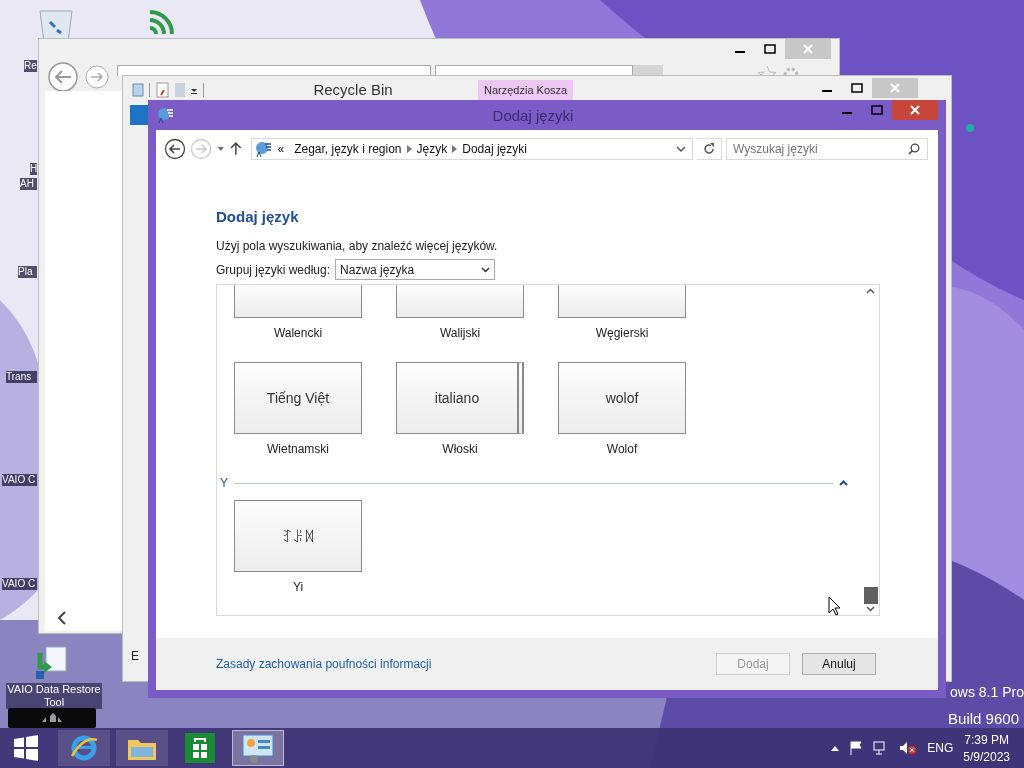 The width and height of the screenshot is (1024, 768). I want to click on search-icon, so click(914, 149).